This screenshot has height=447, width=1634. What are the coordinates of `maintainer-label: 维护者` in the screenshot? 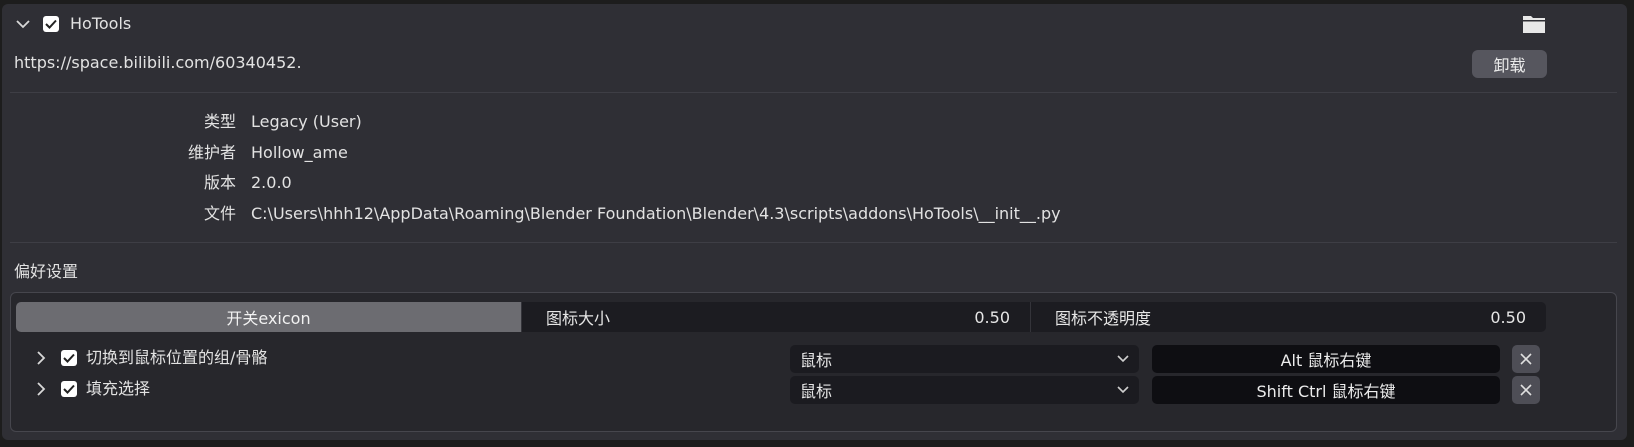 It's located at (211, 152).